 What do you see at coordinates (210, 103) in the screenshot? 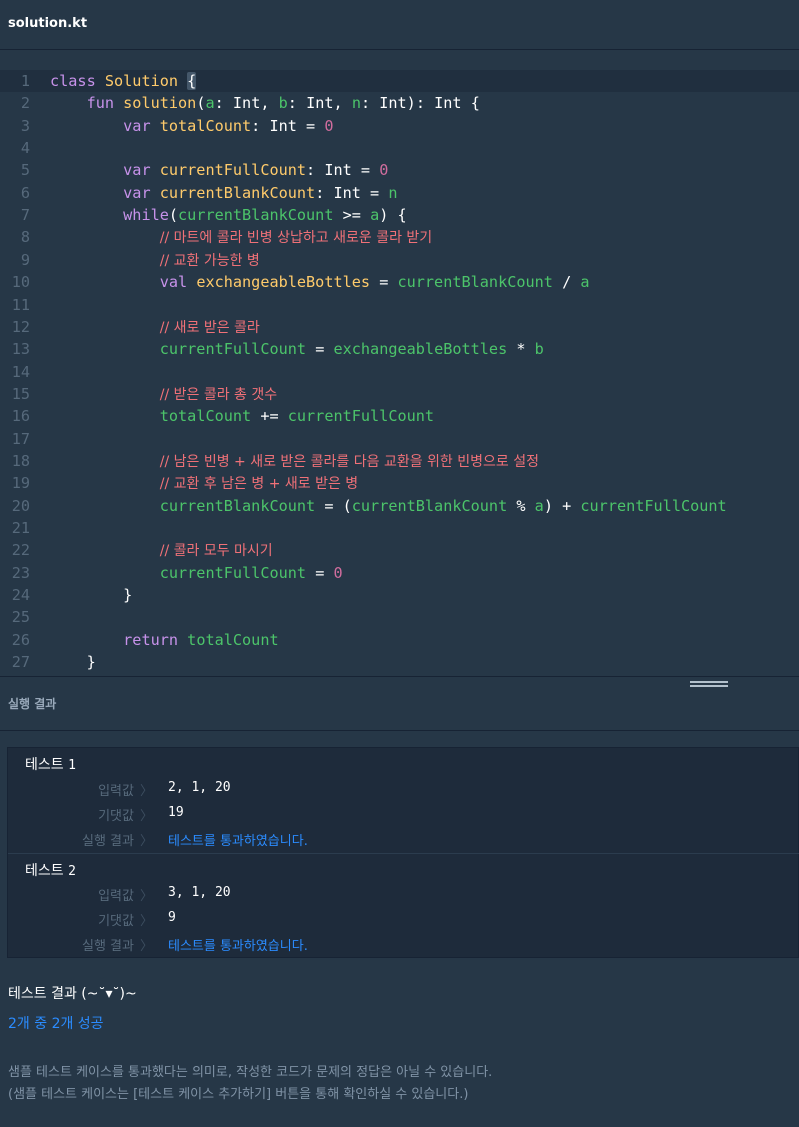
I see `code-token: a` at bounding box center [210, 103].